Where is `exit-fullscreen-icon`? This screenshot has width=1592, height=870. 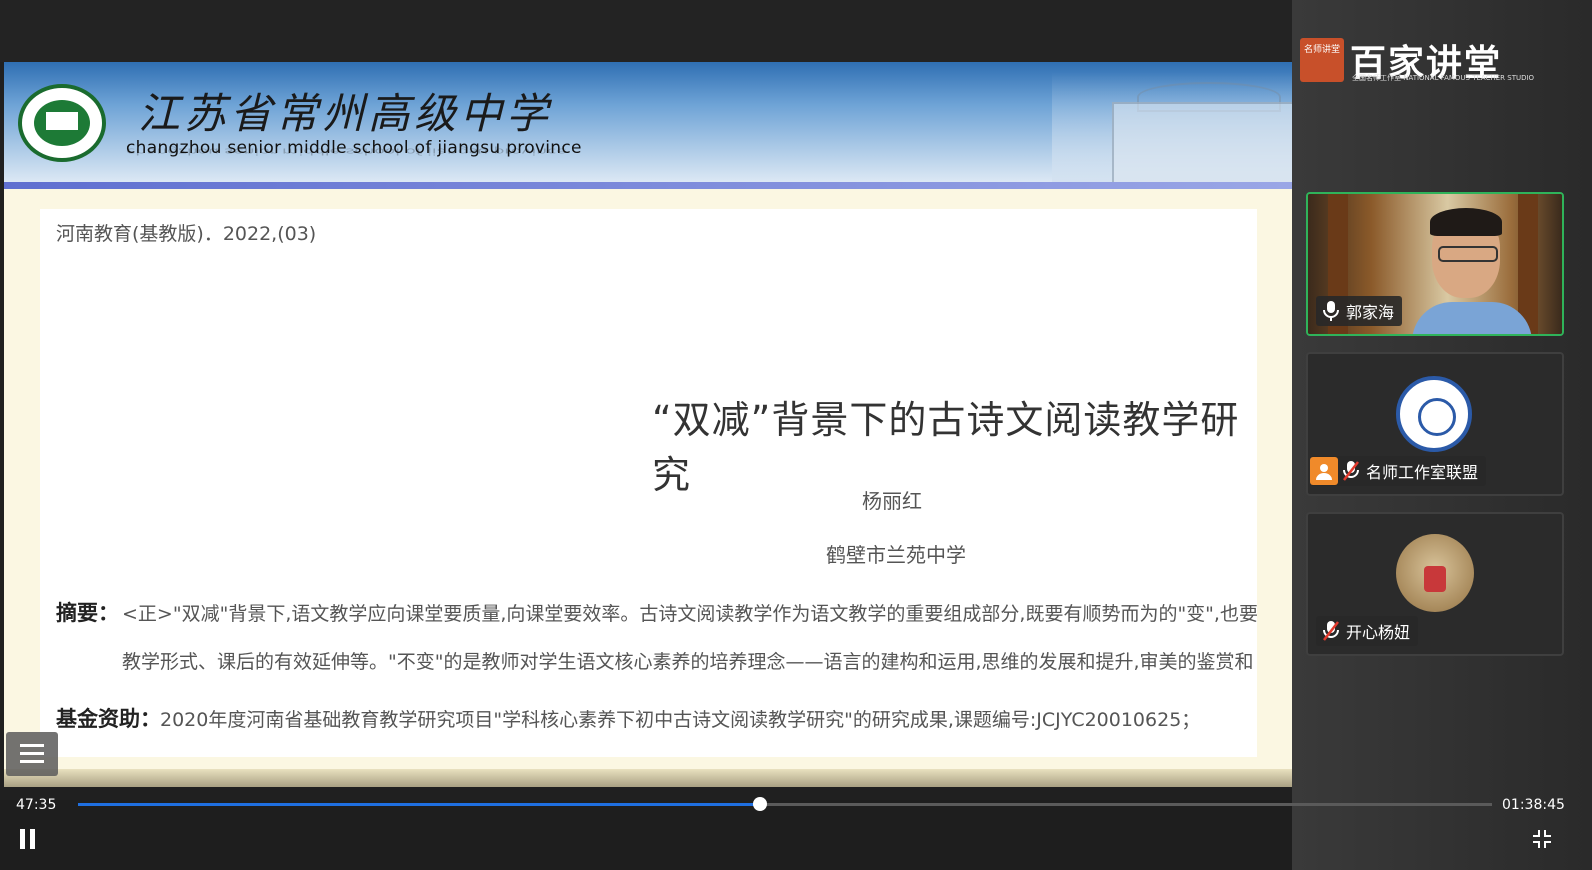
exit-fullscreen-icon is located at coordinates (1542, 839).